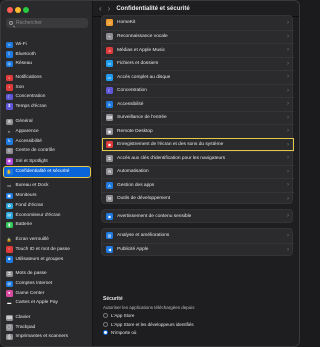 The width and height of the screenshot is (320, 347). What do you see at coordinates (100, 8) in the screenshot?
I see `back-button: ‹` at bounding box center [100, 8].